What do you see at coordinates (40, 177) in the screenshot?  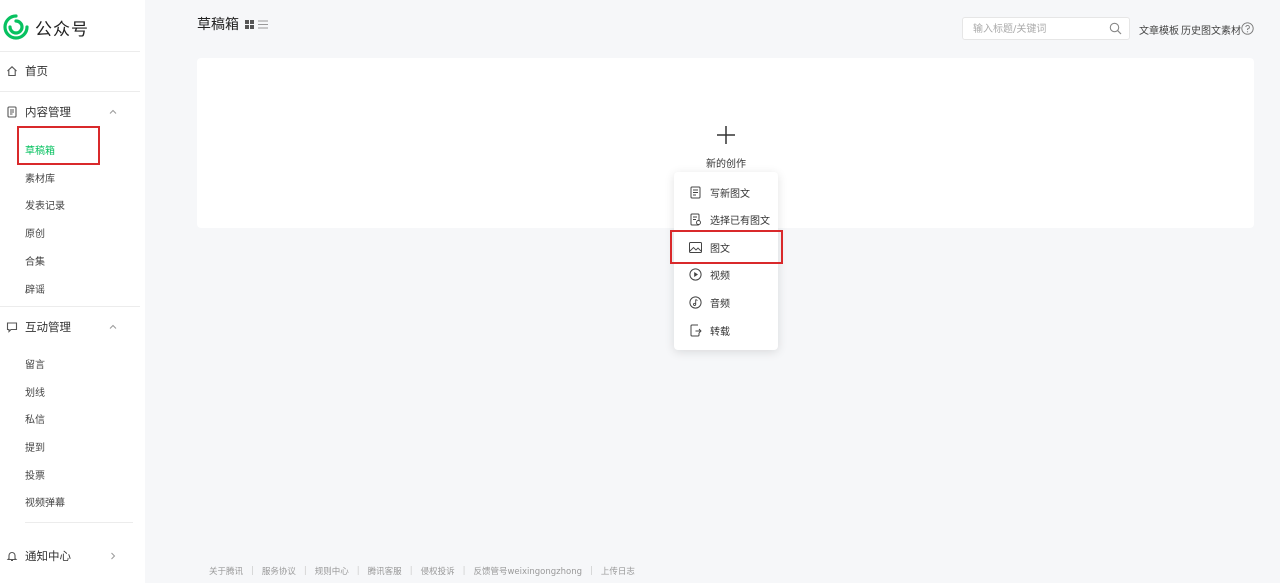 I see `sidebar-item-library: 素材库` at bounding box center [40, 177].